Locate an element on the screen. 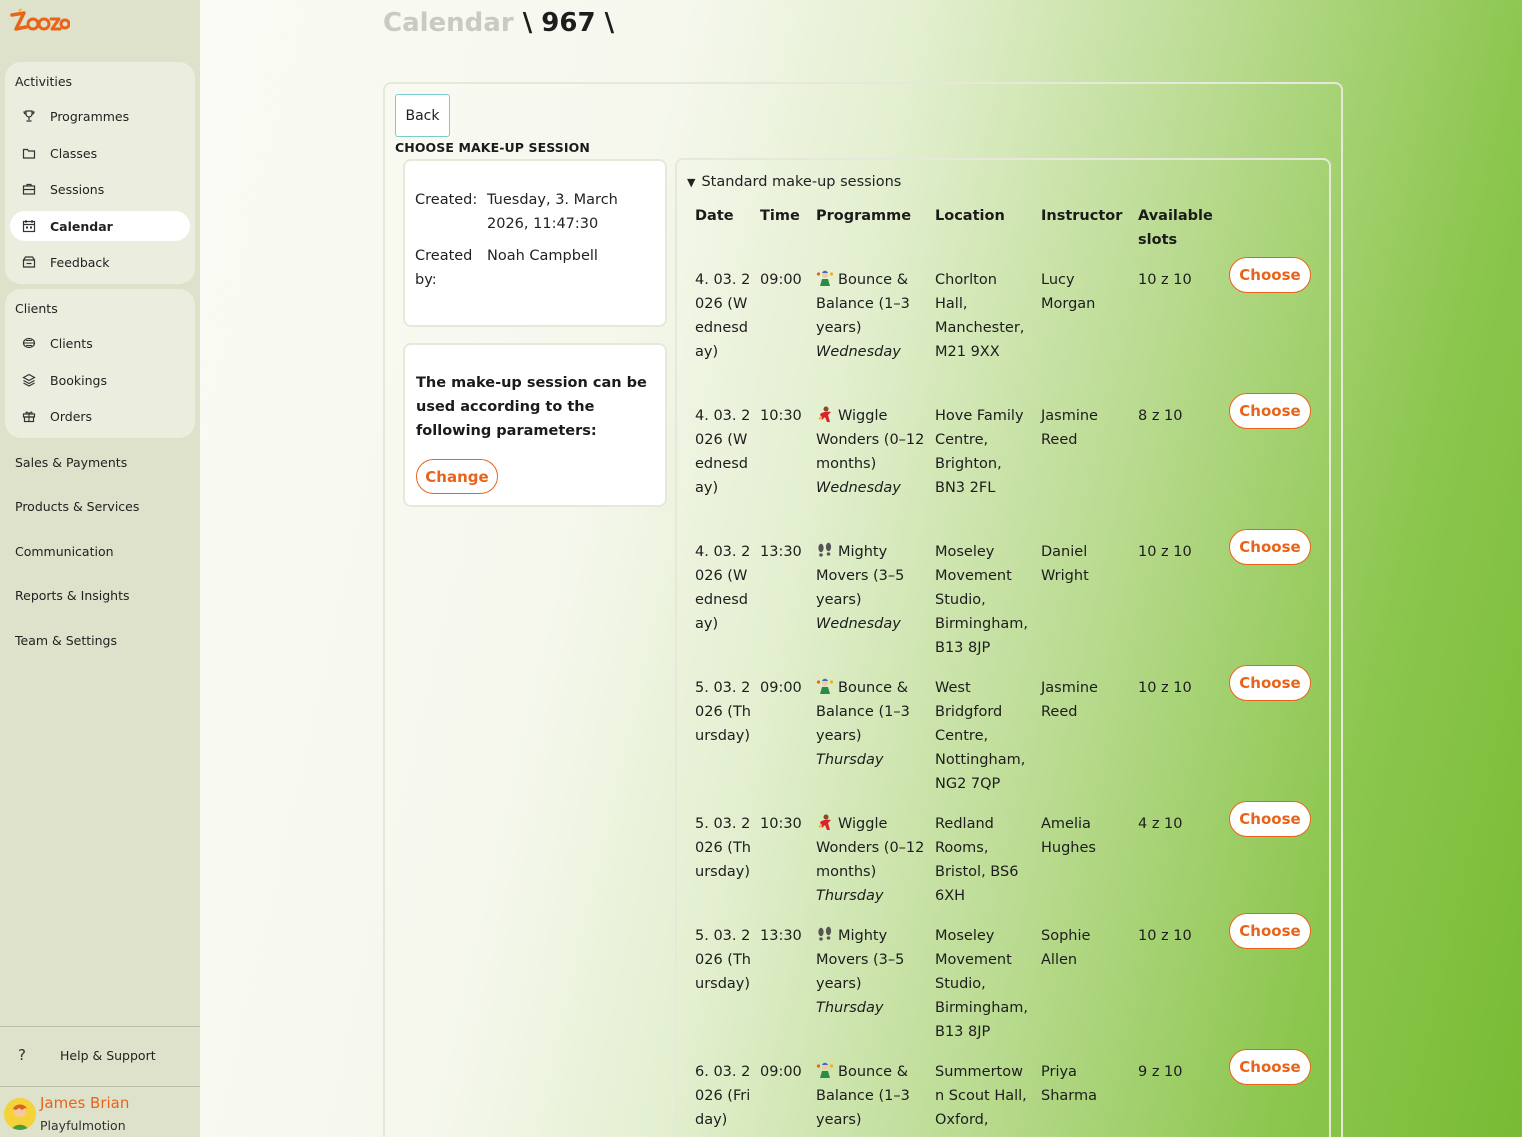  nav-products-services: Products & Services is located at coordinates (77, 506).